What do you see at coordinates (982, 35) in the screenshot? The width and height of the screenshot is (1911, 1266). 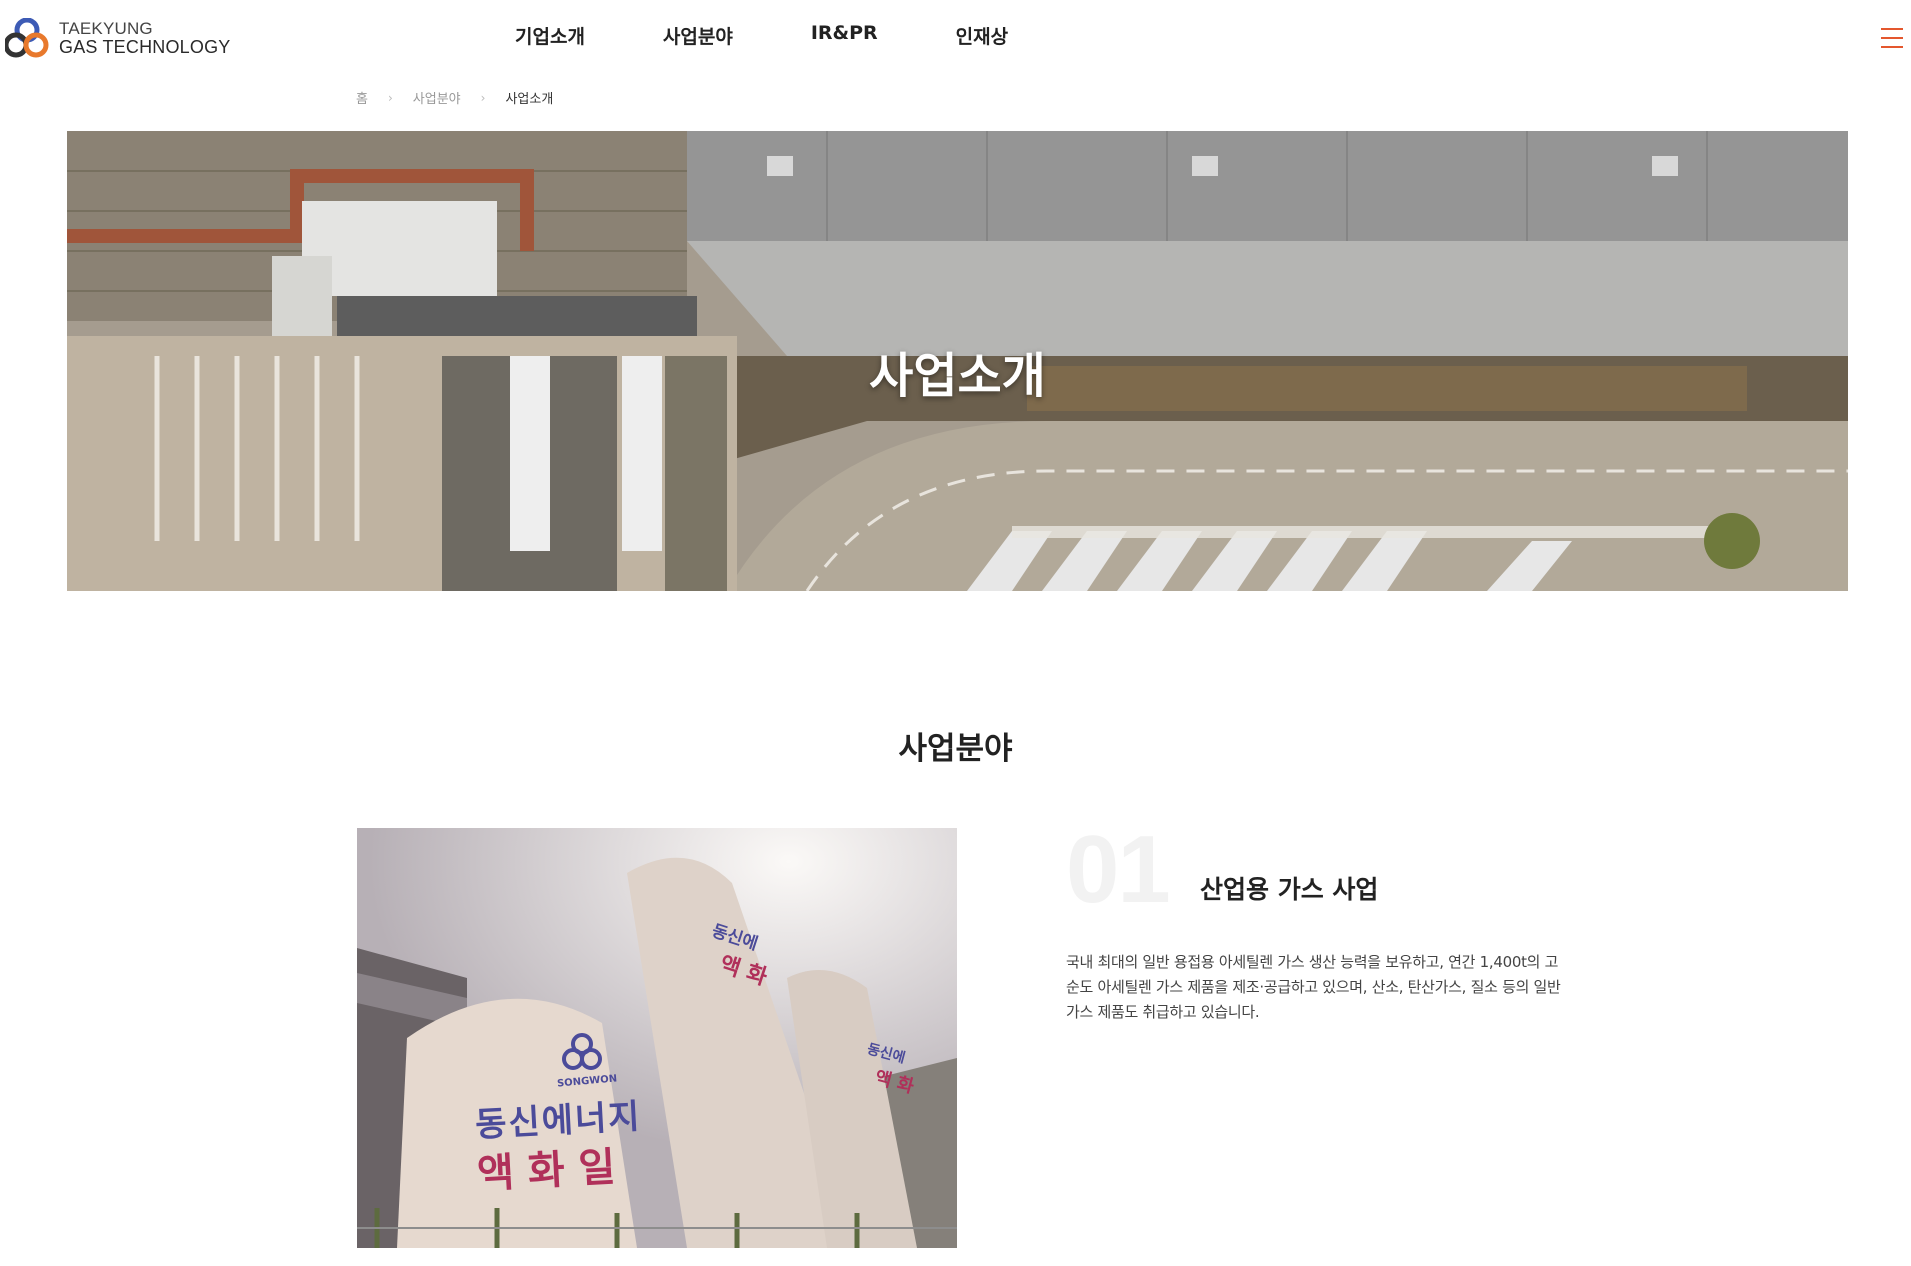 I see `nav-item-talent: 인재상` at bounding box center [982, 35].